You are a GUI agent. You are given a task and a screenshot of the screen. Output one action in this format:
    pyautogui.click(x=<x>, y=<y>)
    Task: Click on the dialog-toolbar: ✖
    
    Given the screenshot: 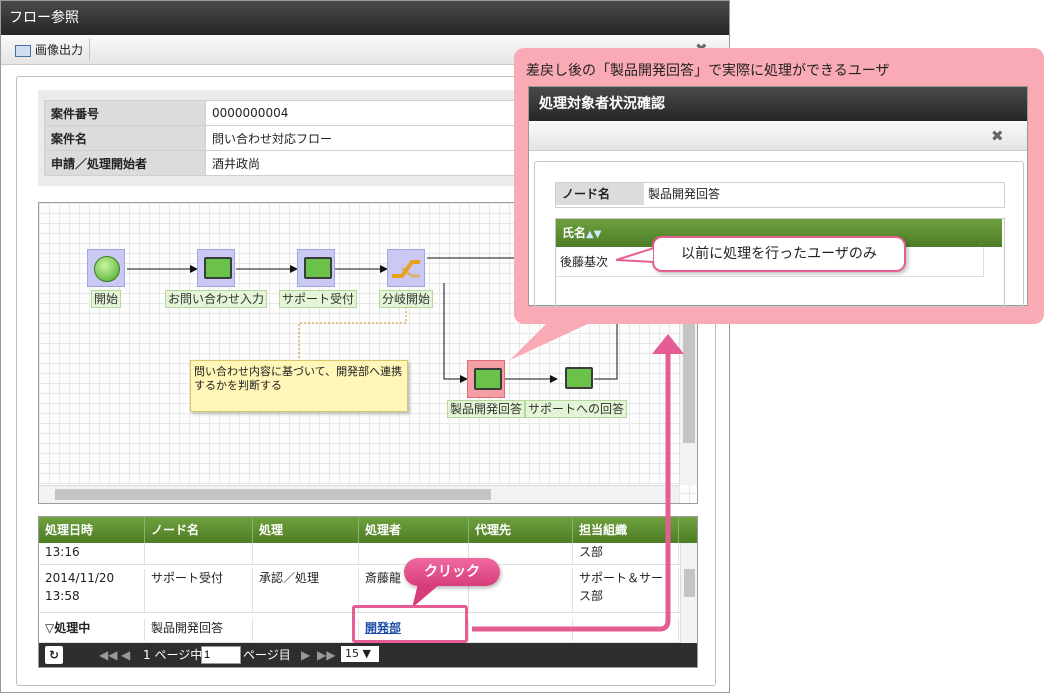 What is the action you would take?
    pyautogui.click(x=778, y=136)
    